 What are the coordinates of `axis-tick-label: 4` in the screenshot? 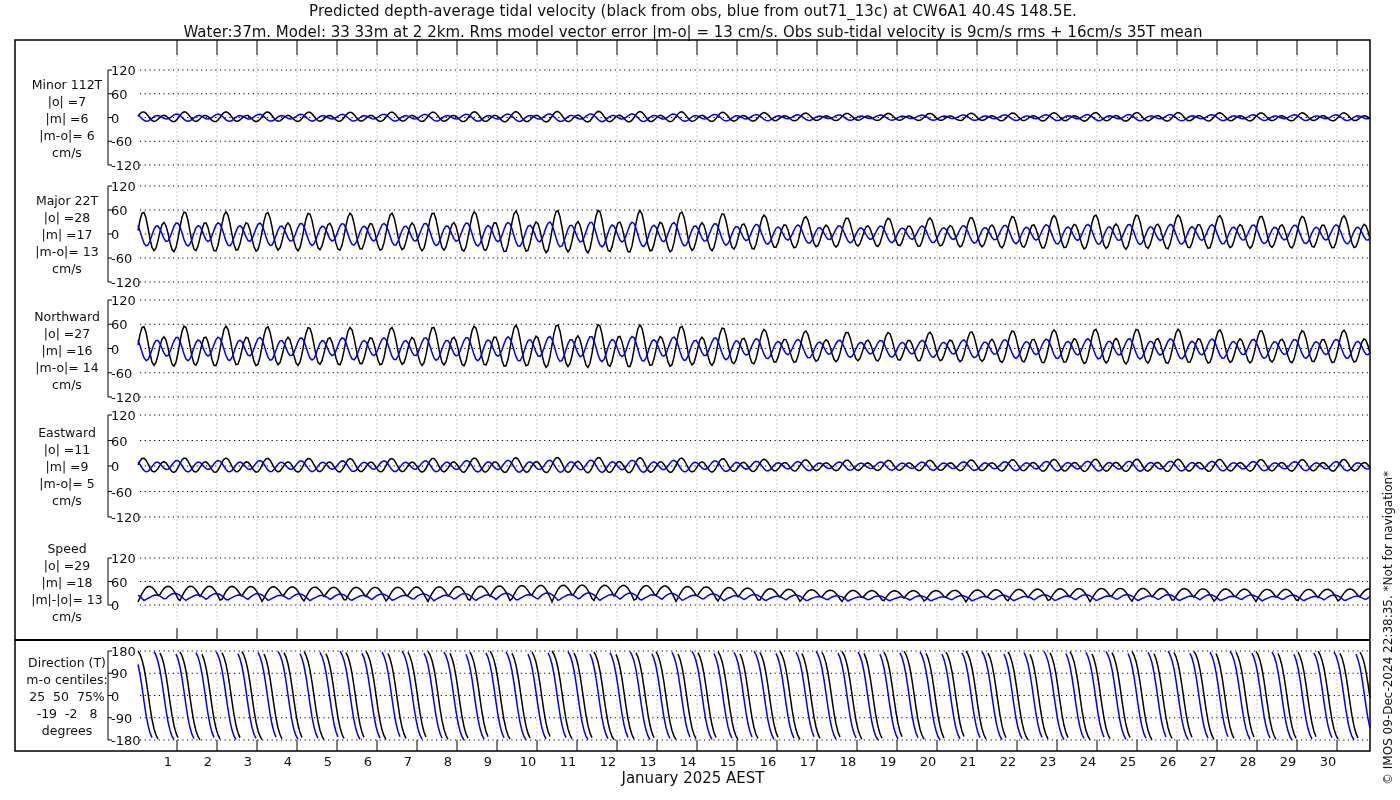 It's located at (288, 761).